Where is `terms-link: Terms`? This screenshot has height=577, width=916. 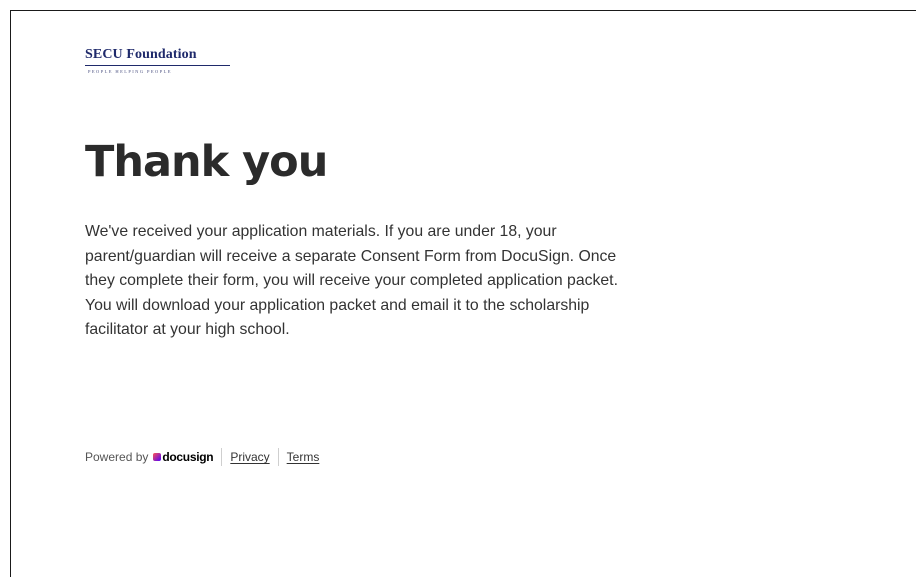
terms-link: Terms is located at coordinates (303, 457).